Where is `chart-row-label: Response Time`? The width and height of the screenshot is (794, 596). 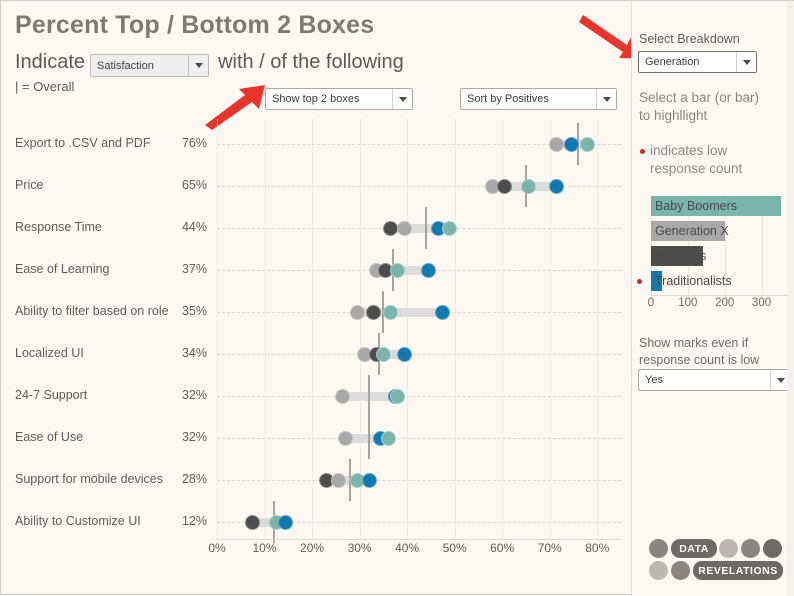 chart-row-label: Response Time is located at coordinates (58, 227).